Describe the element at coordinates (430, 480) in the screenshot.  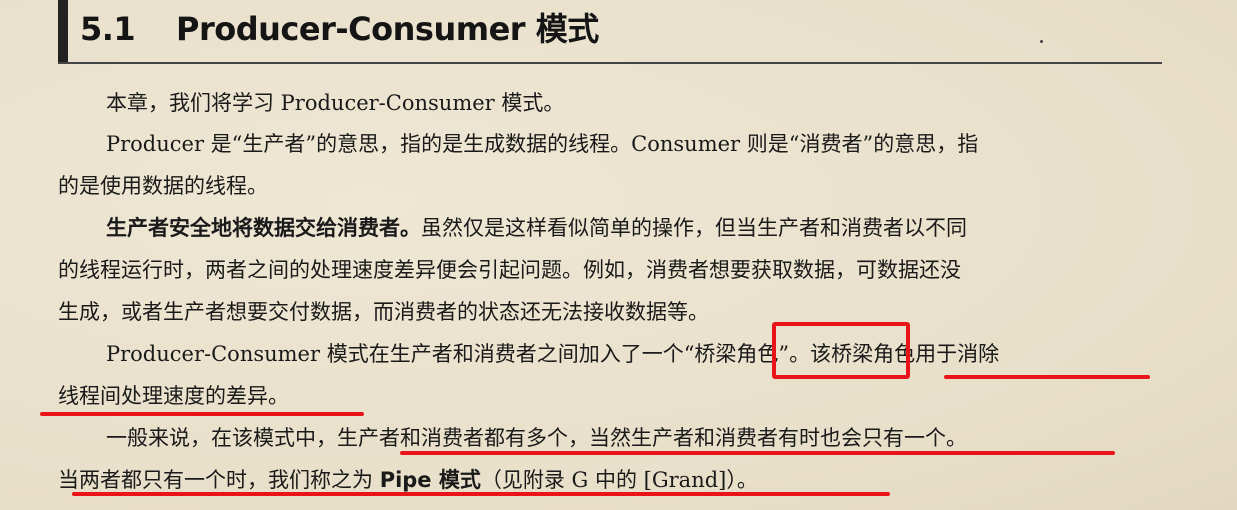
I see `pipe-pattern-term: Pipe 模式` at that location.